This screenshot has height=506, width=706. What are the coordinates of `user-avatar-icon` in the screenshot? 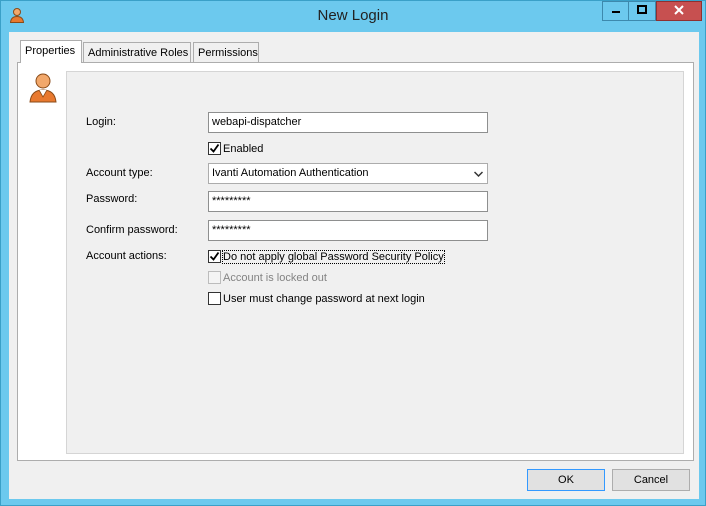 It's located at (43, 87).